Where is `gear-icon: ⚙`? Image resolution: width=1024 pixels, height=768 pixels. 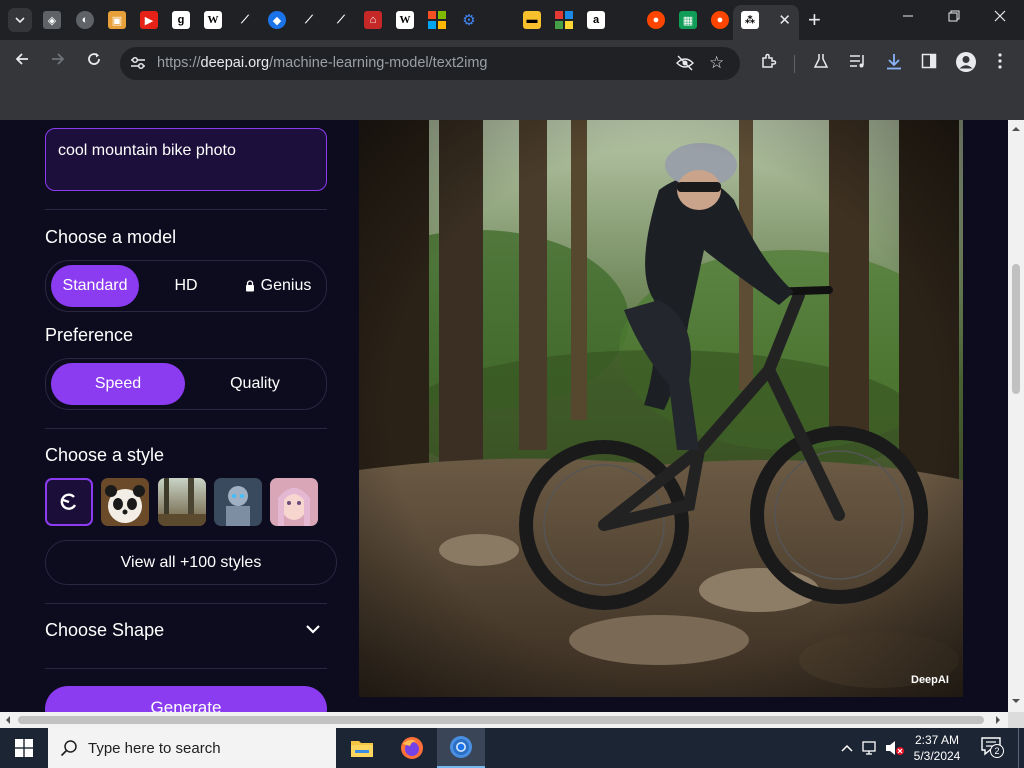 gear-icon: ⚙ is located at coordinates (469, 20).